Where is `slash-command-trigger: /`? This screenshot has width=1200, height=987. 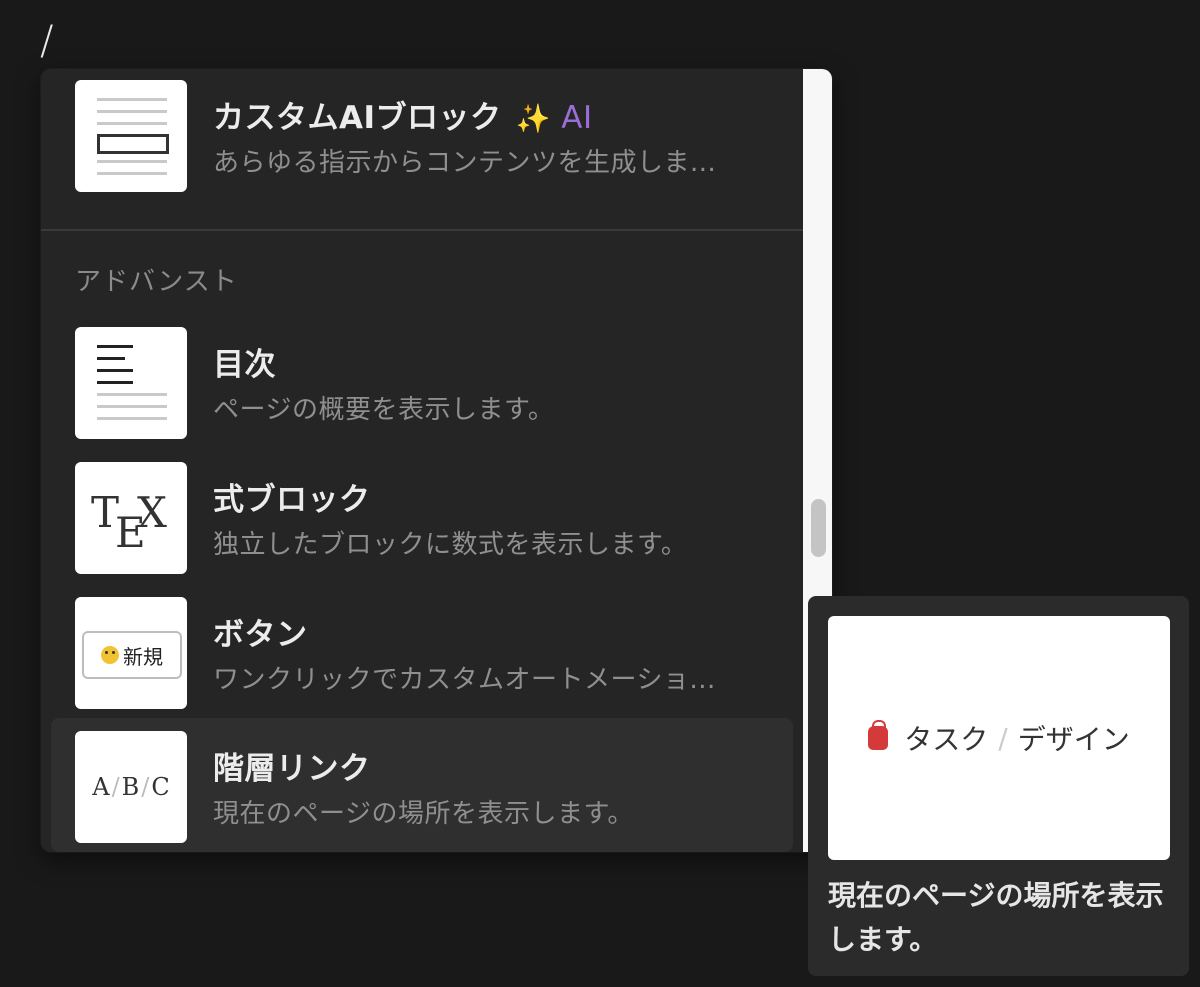 slash-command-trigger: / is located at coordinates (47, 41).